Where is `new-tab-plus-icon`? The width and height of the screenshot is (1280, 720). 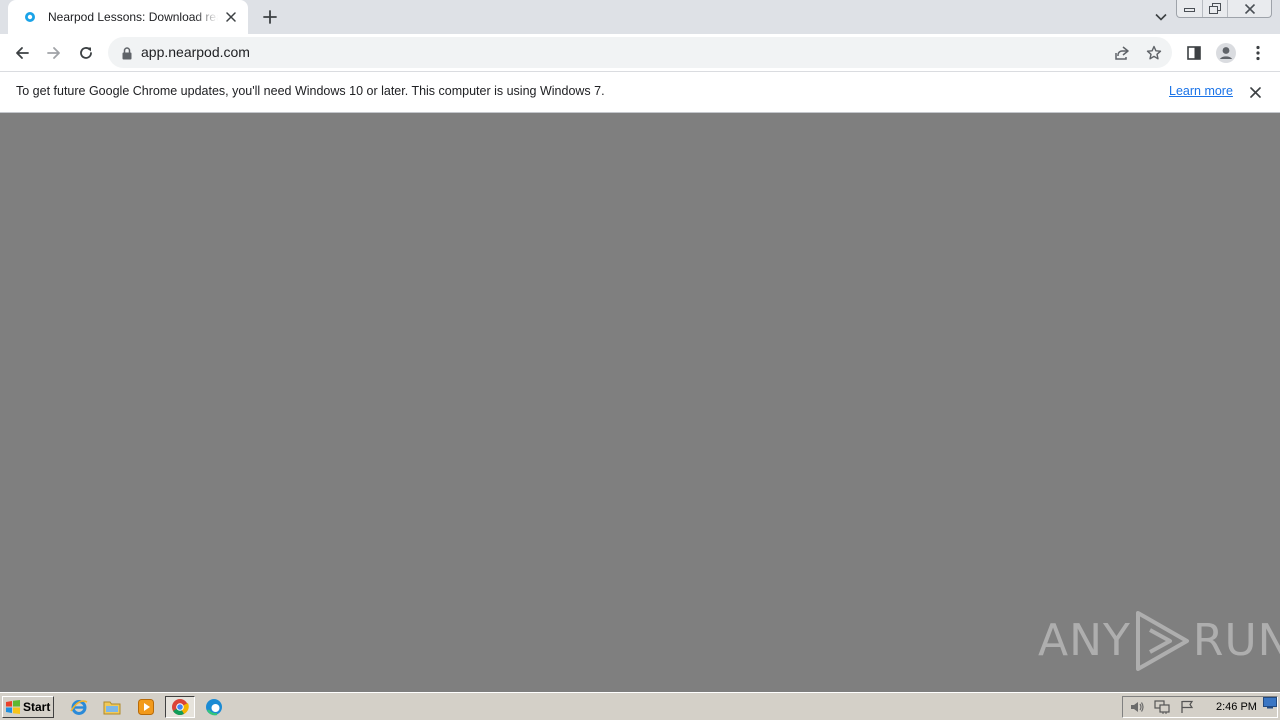 new-tab-plus-icon is located at coordinates (270, 17).